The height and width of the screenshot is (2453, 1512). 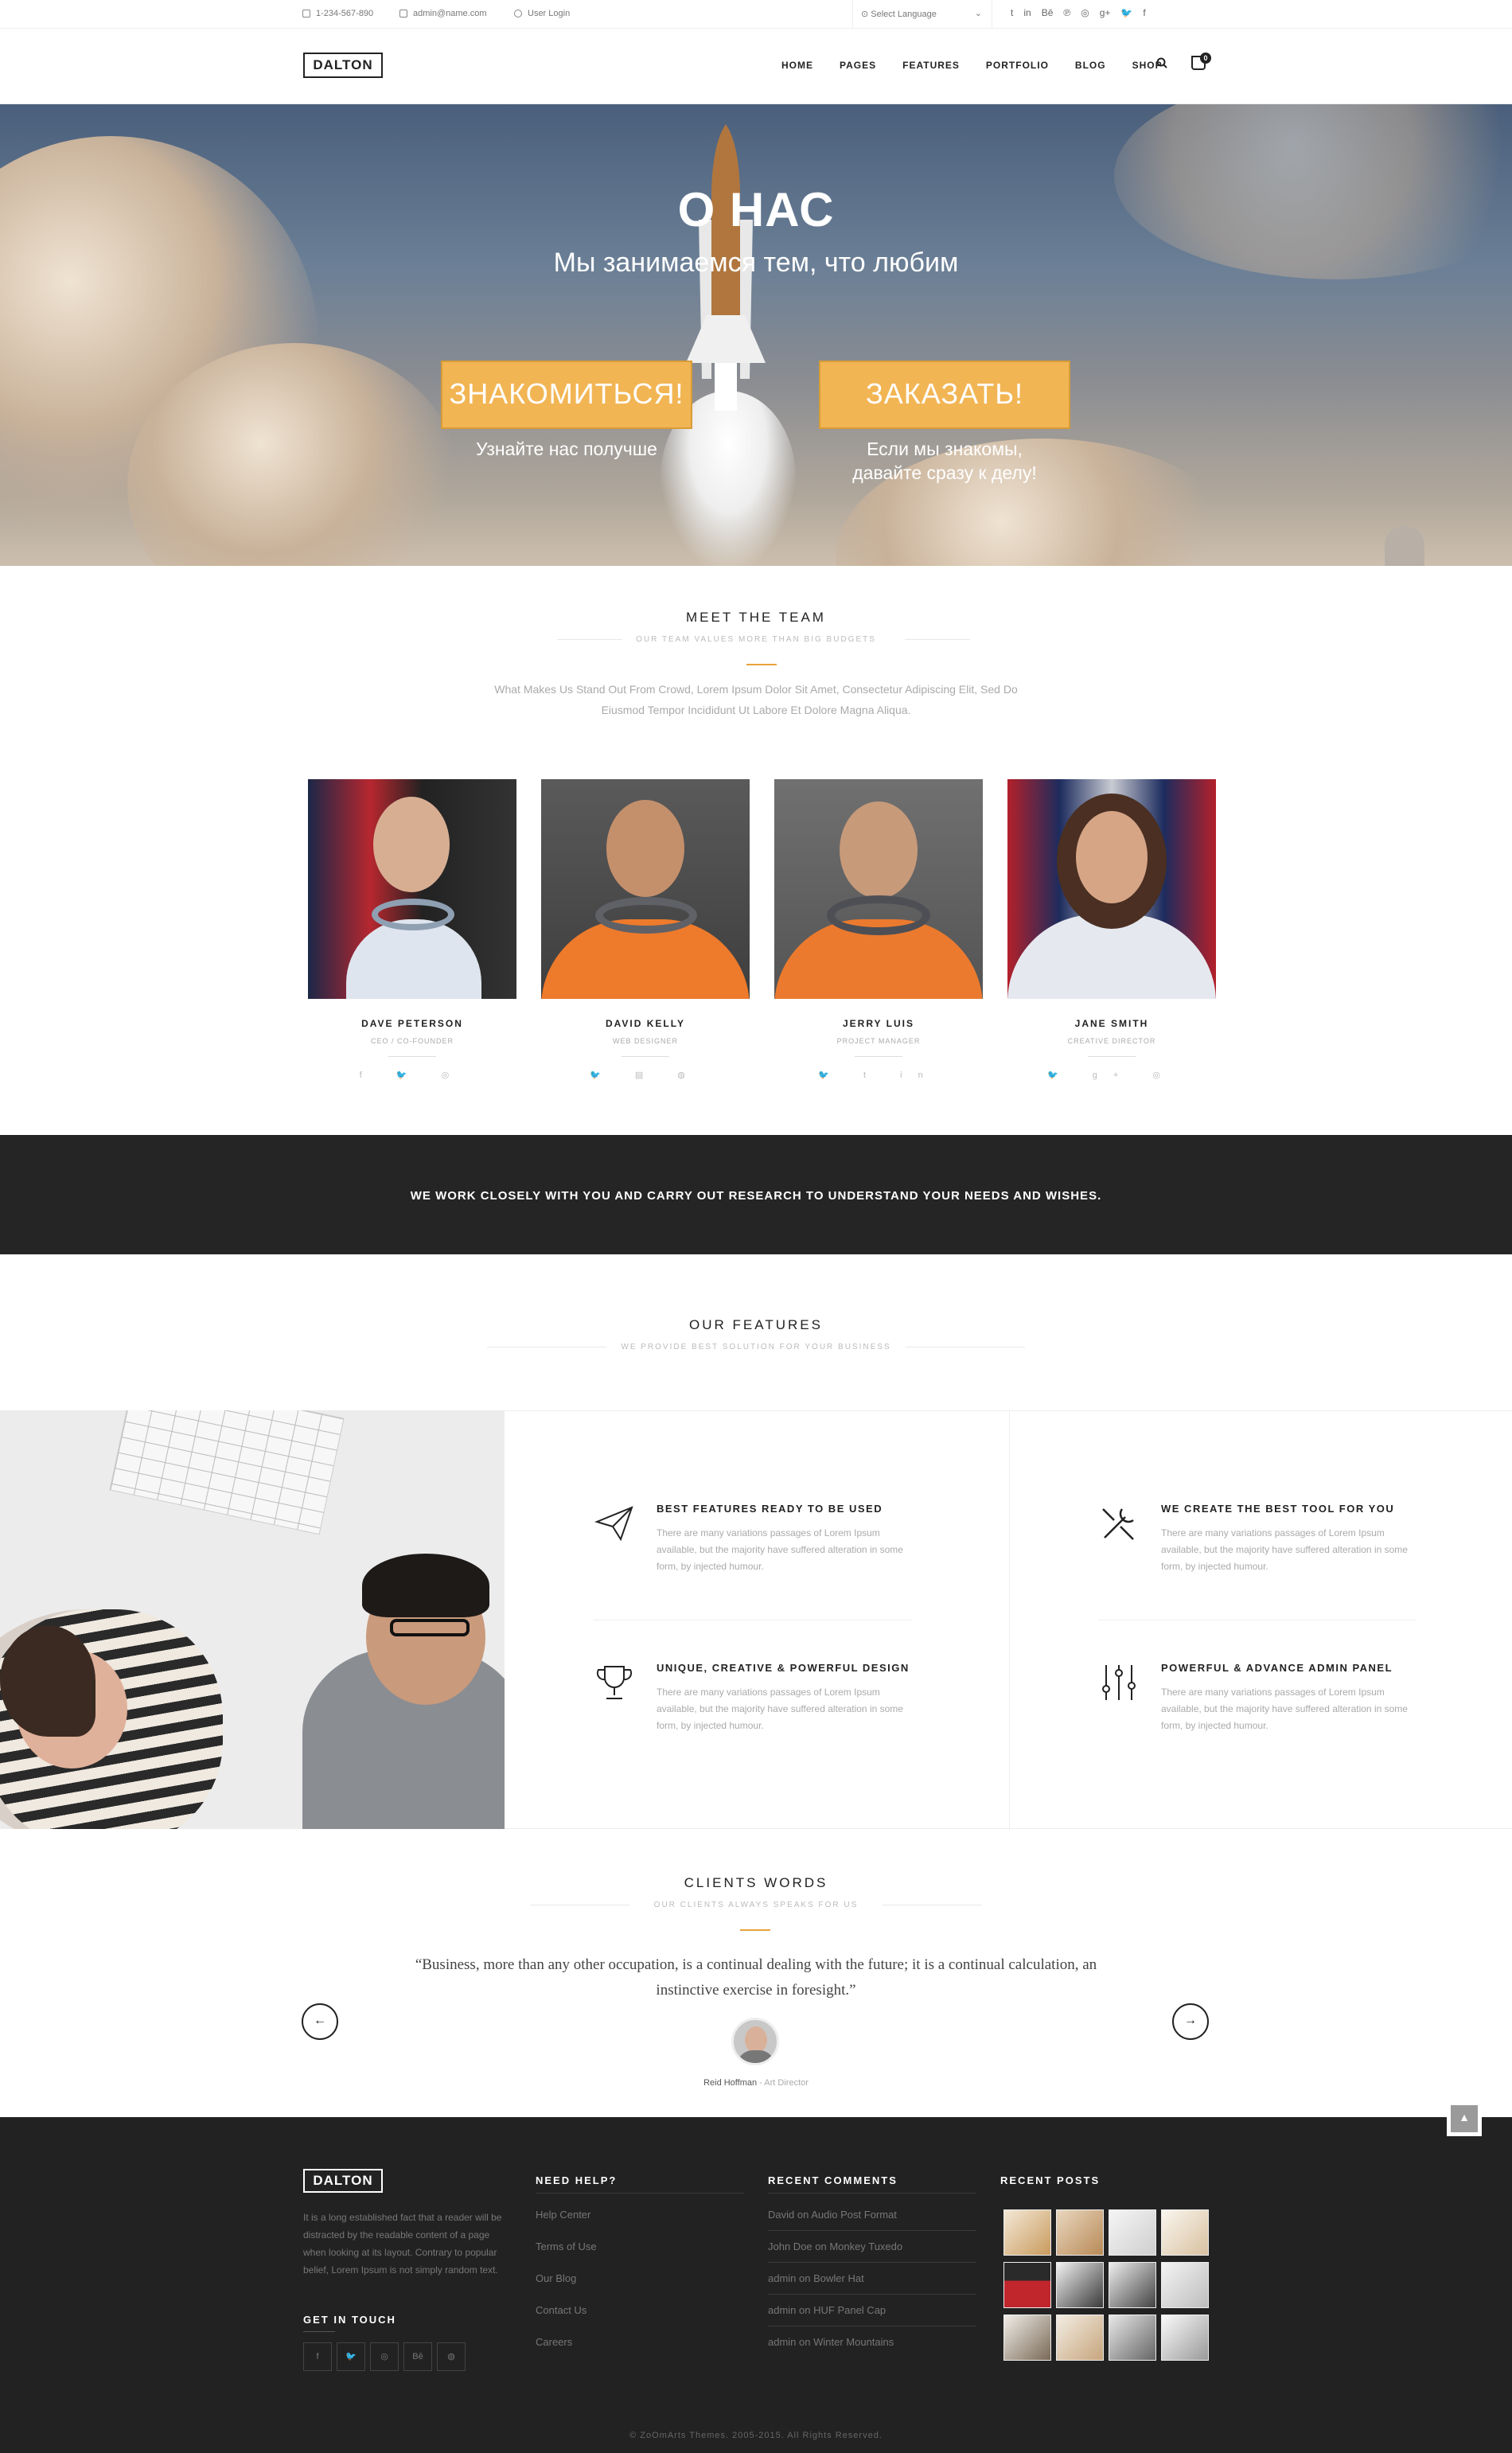 I want to click on footer-behance-icon: Bē, so click(x=417, y=2356).